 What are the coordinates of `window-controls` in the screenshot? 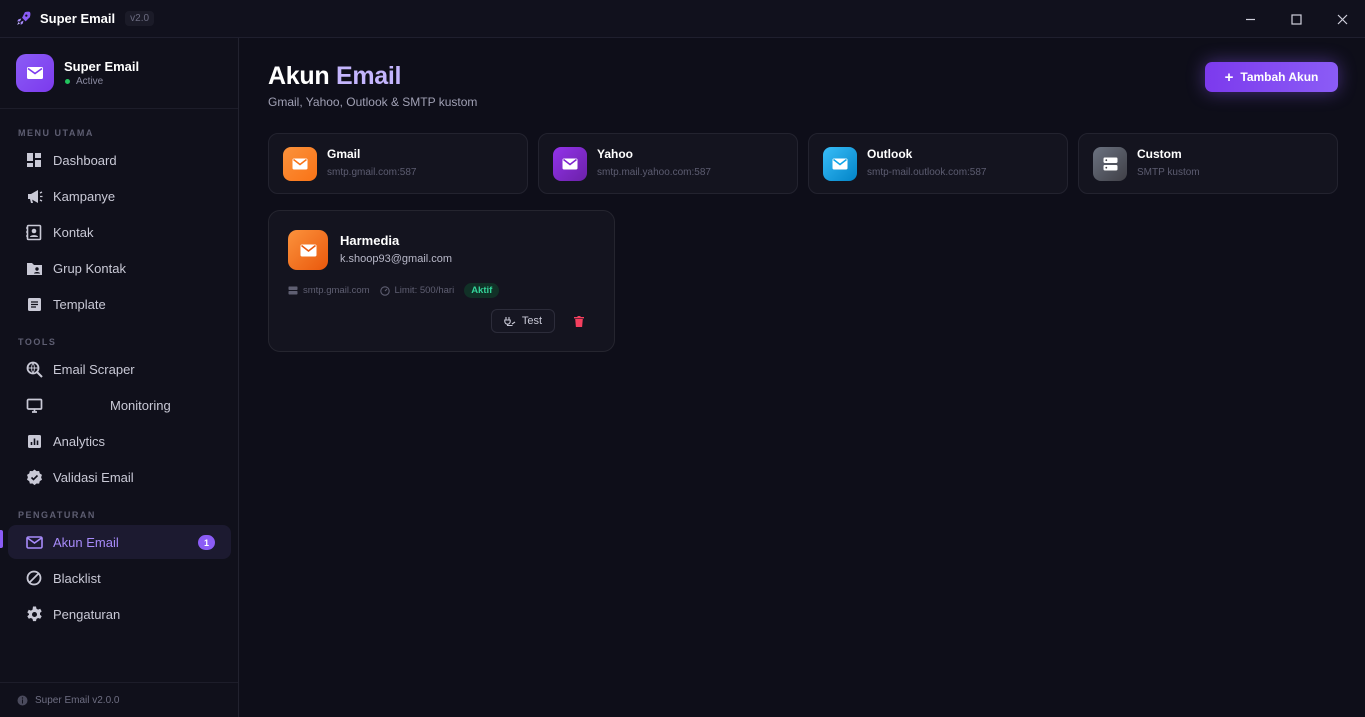 It's located at (1296, 19).